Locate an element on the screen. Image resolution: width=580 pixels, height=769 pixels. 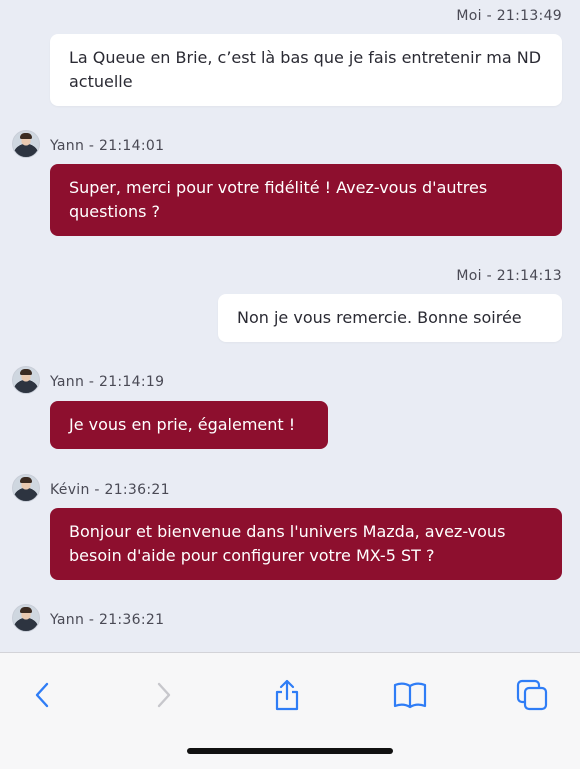
message-meta: Moi - 21:13:49 is located at coordinates (509, 16).